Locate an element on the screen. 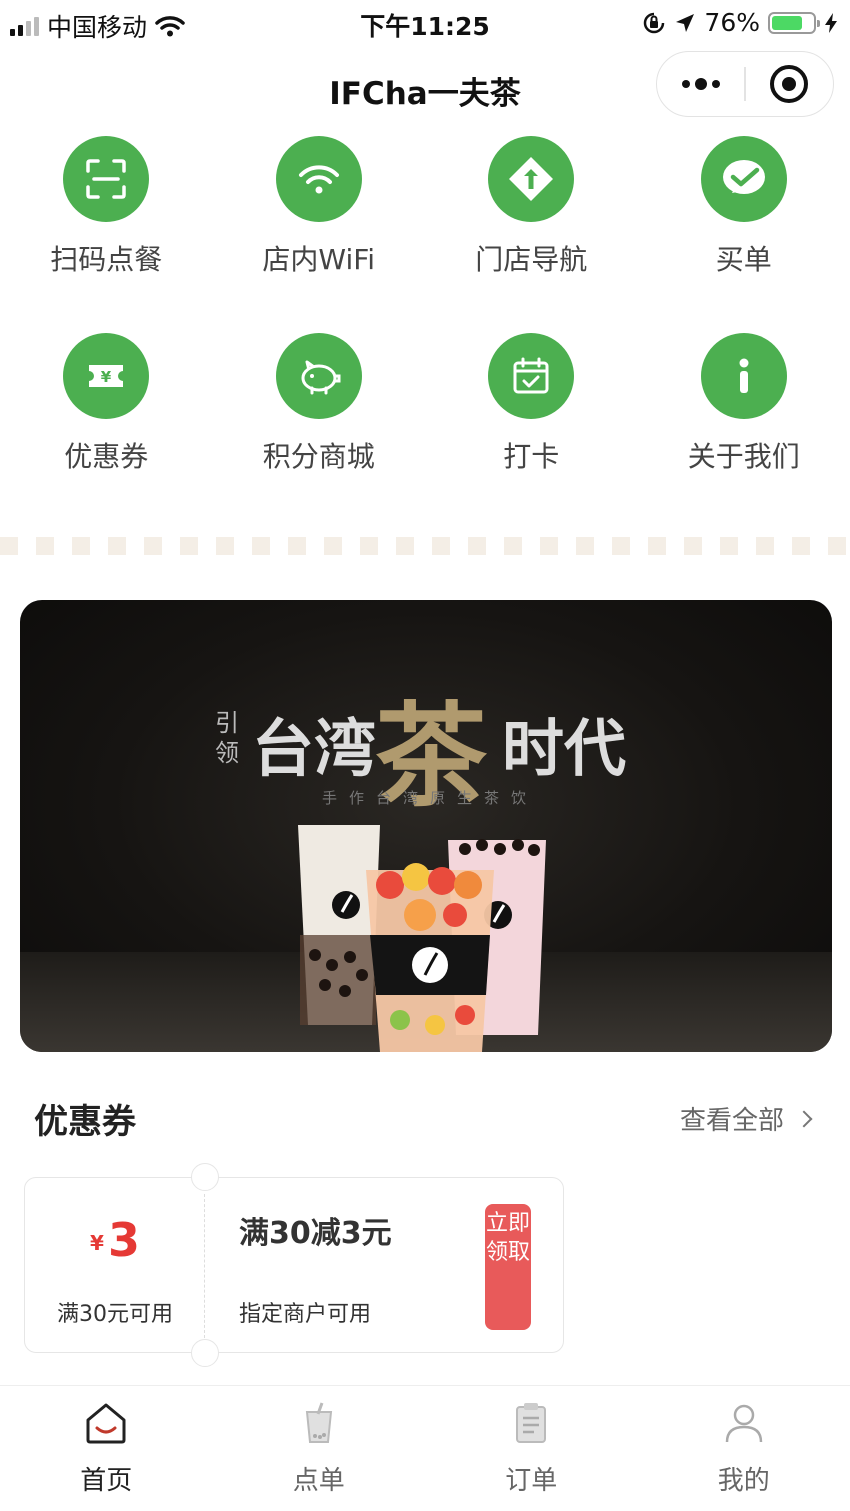  banner-headline-right: 时代 is located at coordinates (564, 748).